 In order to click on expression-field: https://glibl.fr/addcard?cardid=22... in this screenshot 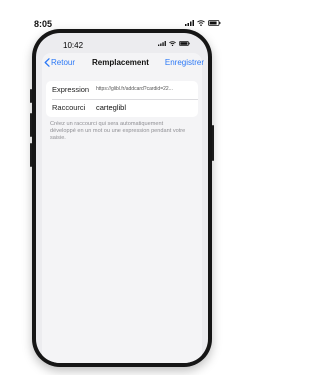, I will do `click(146, 89)`.